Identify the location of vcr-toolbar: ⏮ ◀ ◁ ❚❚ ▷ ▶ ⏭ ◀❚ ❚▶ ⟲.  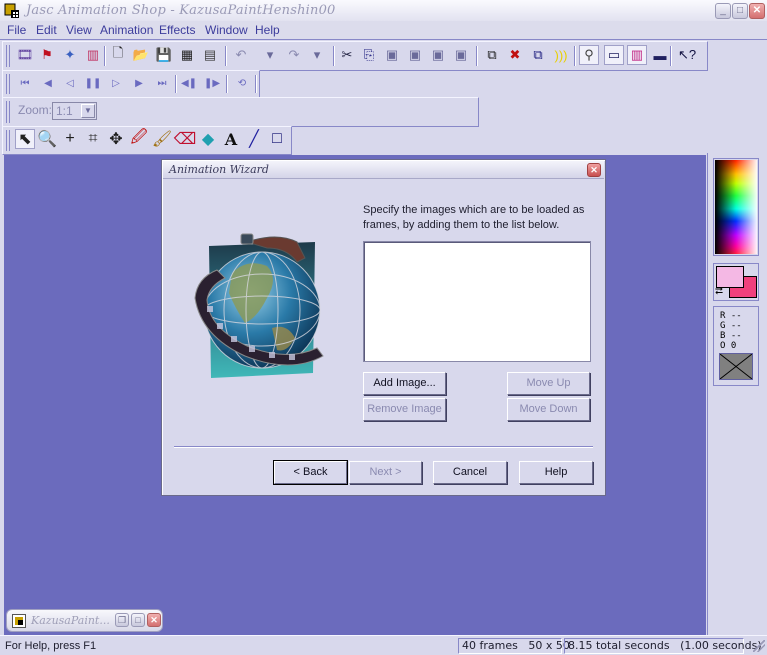
(131, 84).